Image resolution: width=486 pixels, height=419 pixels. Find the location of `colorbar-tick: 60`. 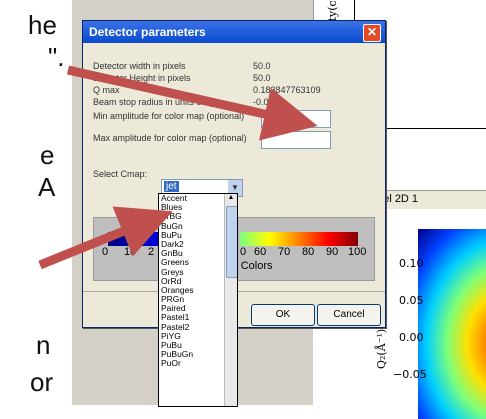

colorbar-tick: 60 is located at coordinates (260, 252).